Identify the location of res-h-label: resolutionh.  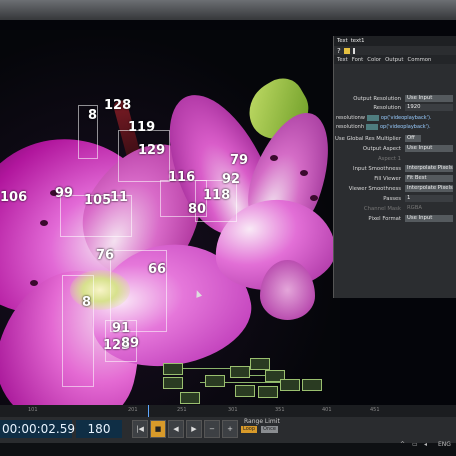
(350, 127).